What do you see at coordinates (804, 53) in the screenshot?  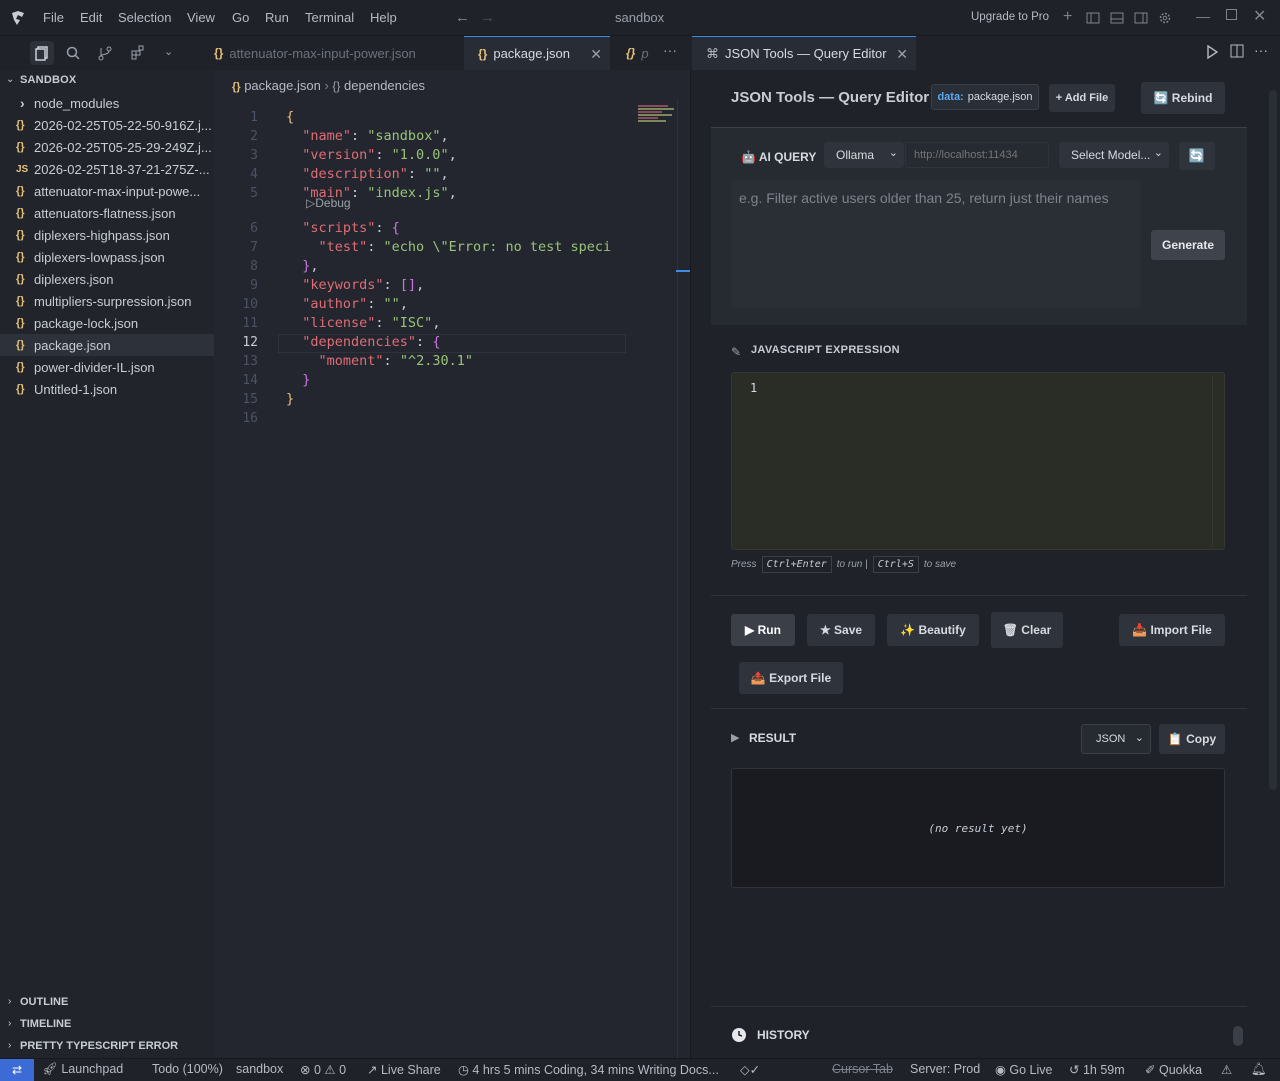 I see `tab-query-editor: ⌘ JSON Tools — Query Editor ✕` at bounding box center [804, 53].